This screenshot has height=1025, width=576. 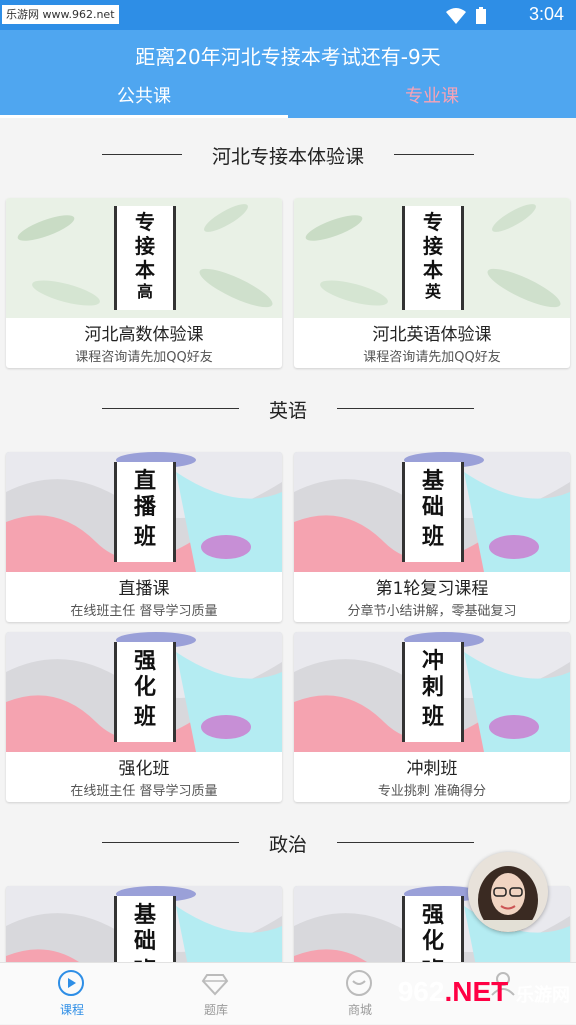 I want to click on course-badge: 专 接 本 高, so click(x=145, y=258).